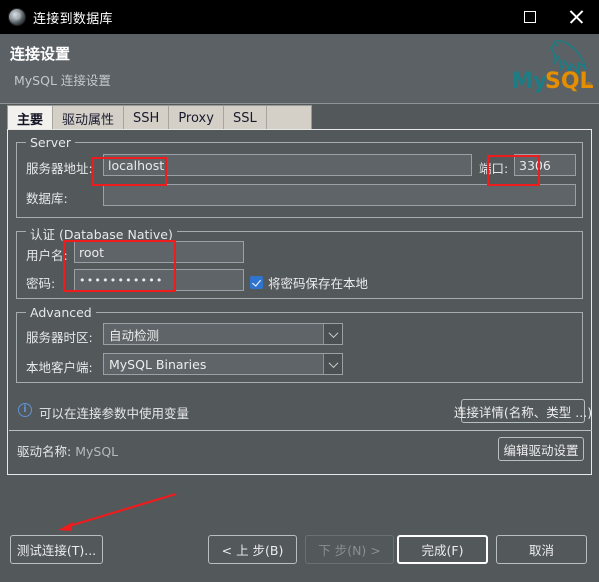 This screenshot has height=582, width=599. Describe the element at coordinates (288, 118) in the screenshot. I see `tab-filler` at that location.